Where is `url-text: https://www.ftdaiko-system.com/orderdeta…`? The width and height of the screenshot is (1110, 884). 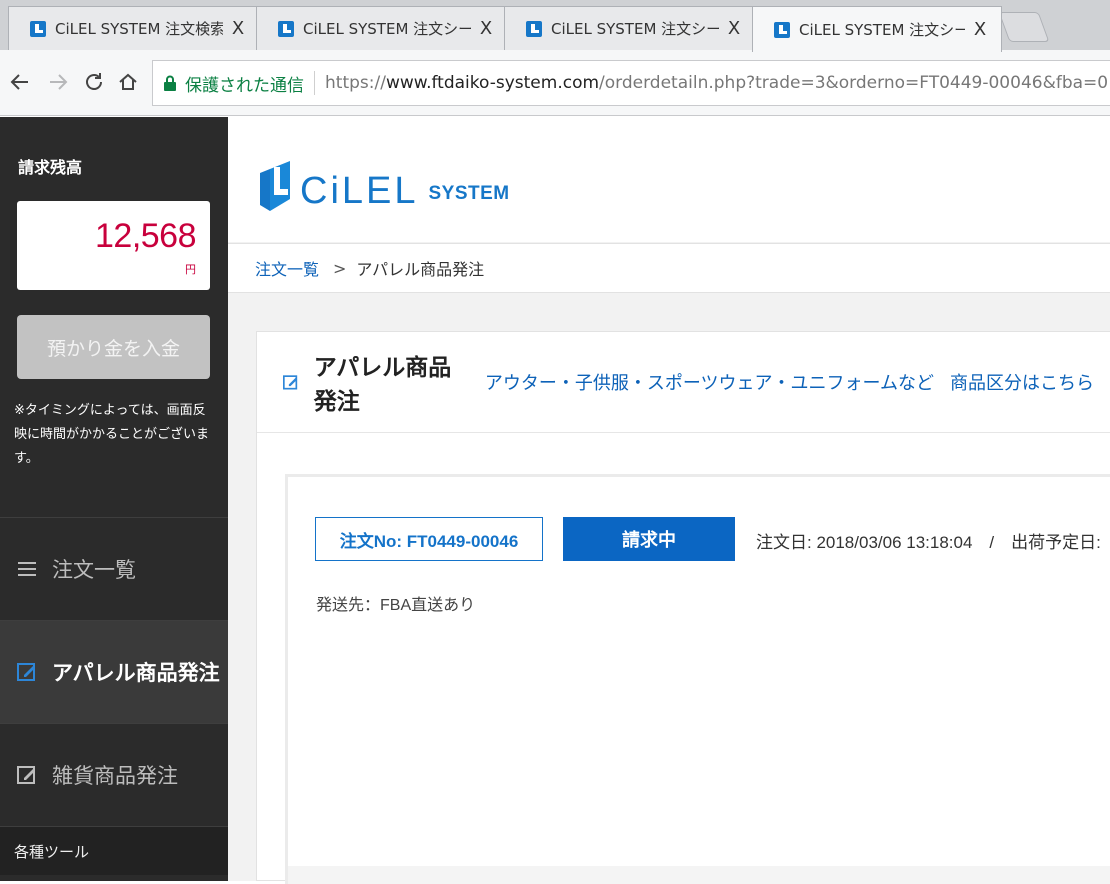
url-text: https://www.ftdaiko-system.com/orderdeta… is located at coordinates (716, 83).